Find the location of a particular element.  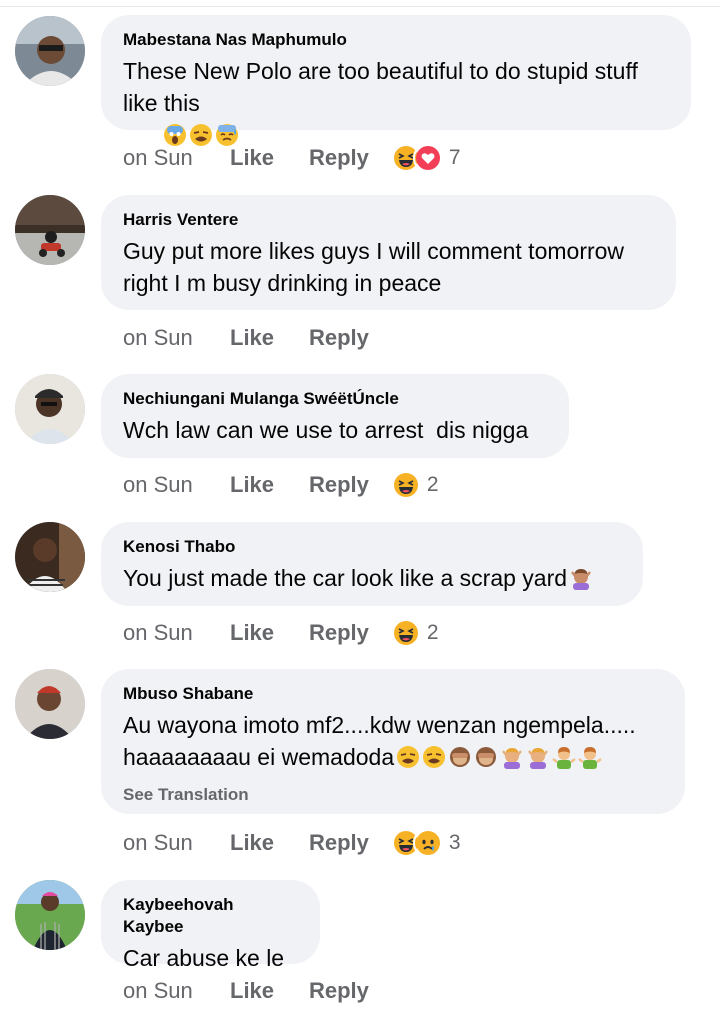

love-reaction-icon is located at coordinates (427, 158).